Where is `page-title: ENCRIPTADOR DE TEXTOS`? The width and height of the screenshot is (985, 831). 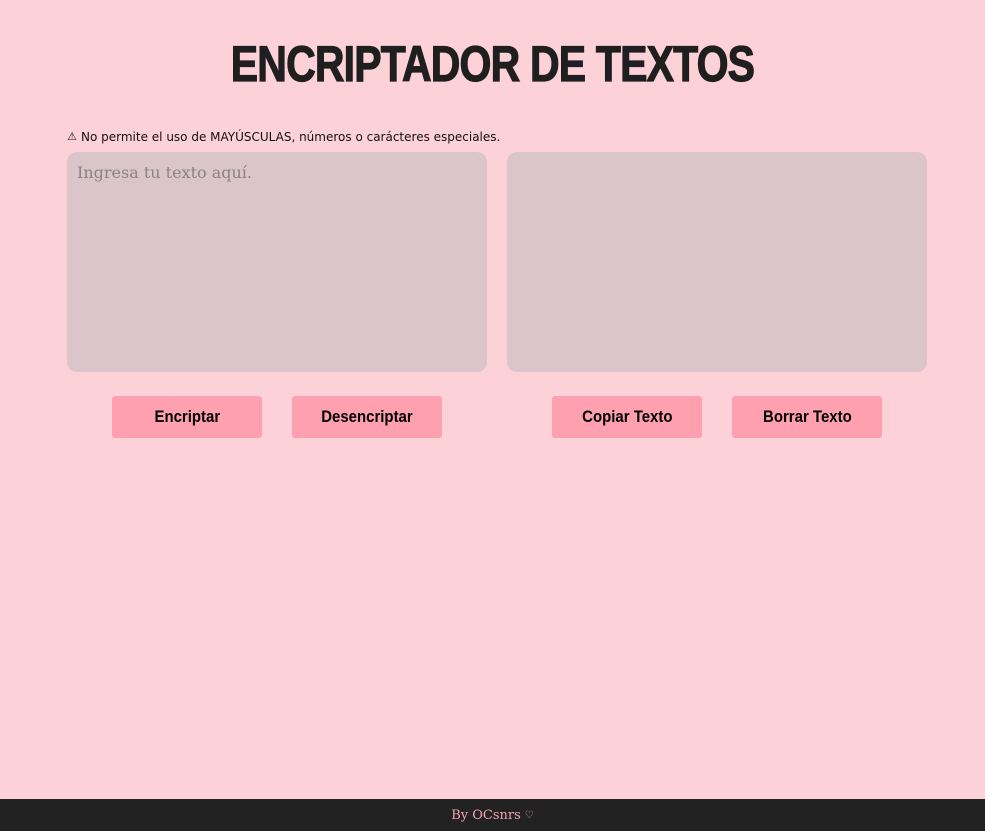 page-title: ENCRIPTADOR DE TEXTOS is located at coordinates (492, 63).